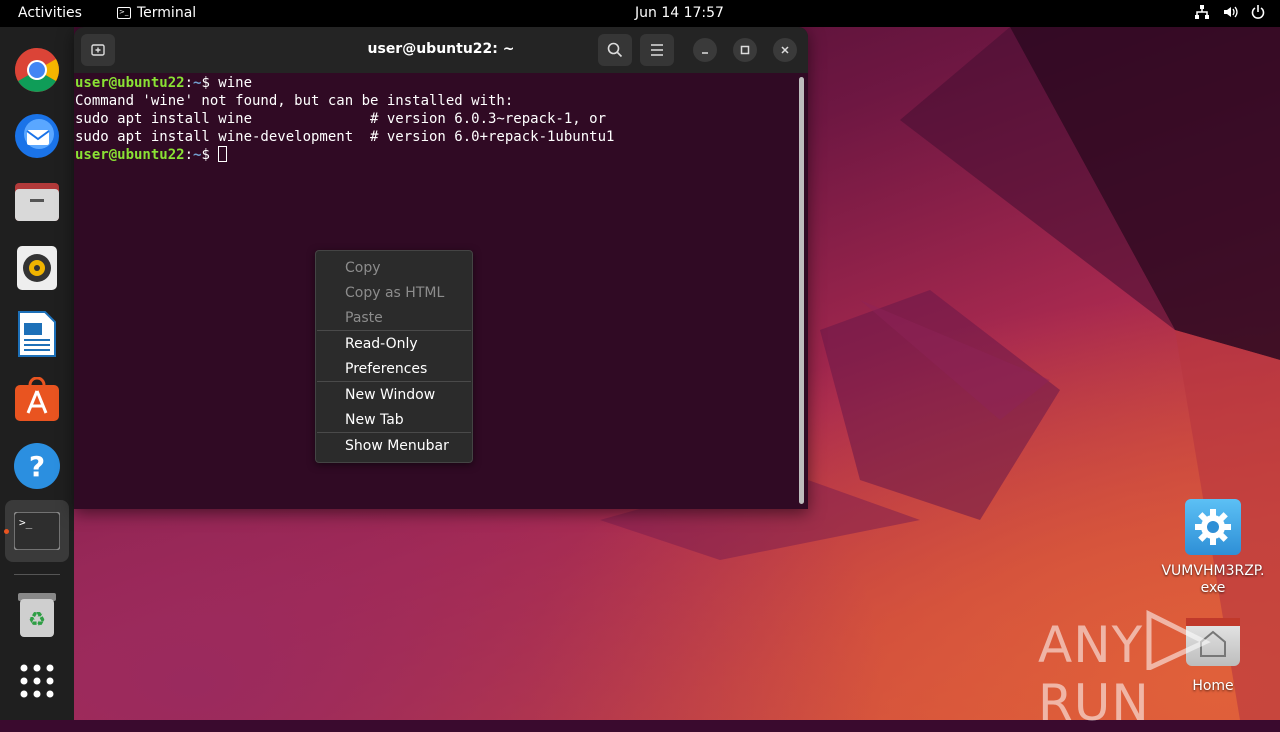 The width and height of the screenshot is (1280, 732). I want to click on anyrun-watermark: ANYRUN, so click(1159, 670).